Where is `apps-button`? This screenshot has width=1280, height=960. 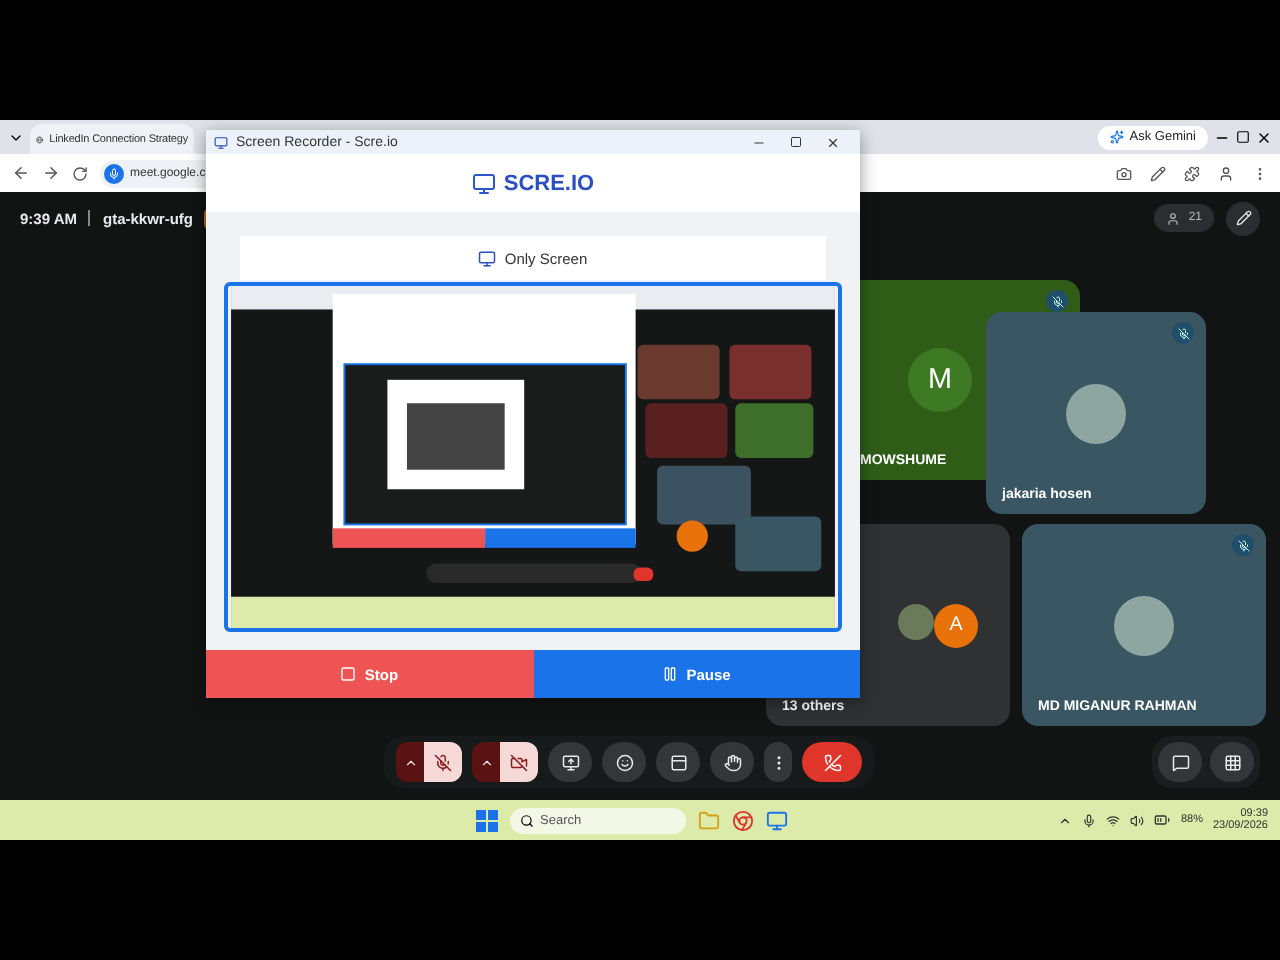
apps-button is located at coordinates (1232, 762).